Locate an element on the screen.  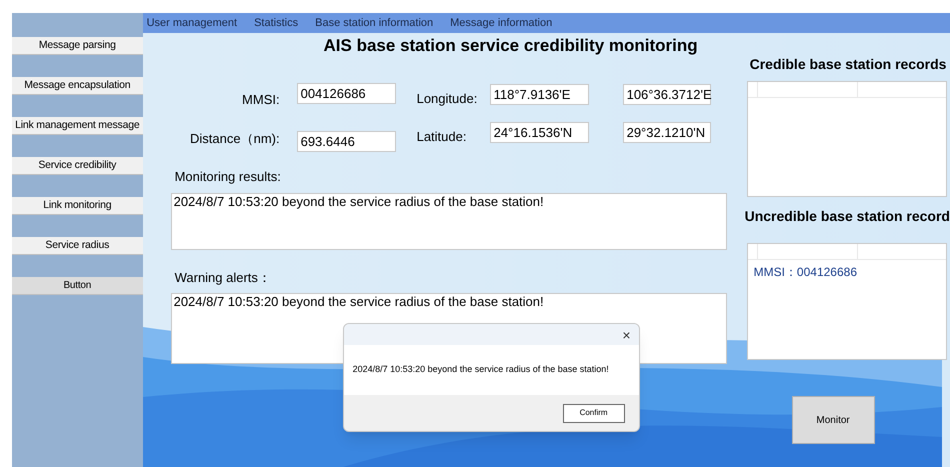
sidebar-button: Message parsing is located at coordinates (77, 46).